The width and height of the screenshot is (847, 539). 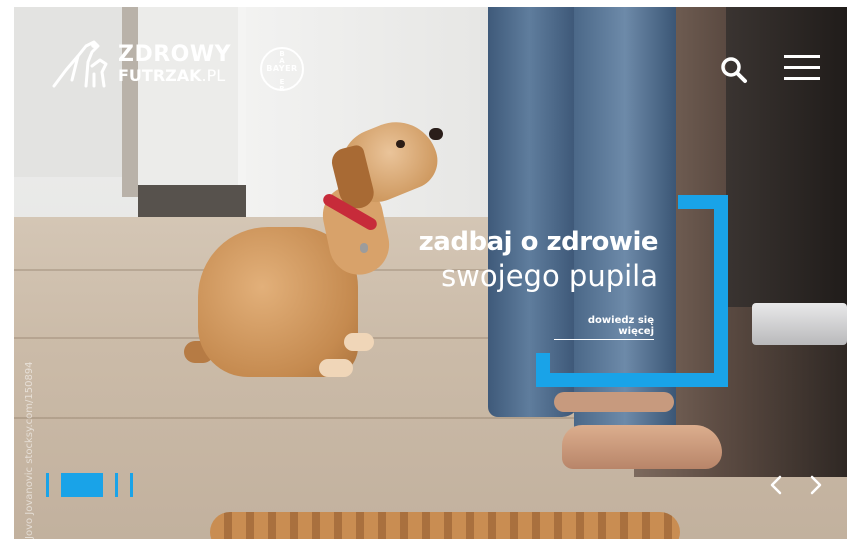 I want to click on photo-credit: Jovo Jovanovic stocksy.com/150894, so click(x=29, y=450).